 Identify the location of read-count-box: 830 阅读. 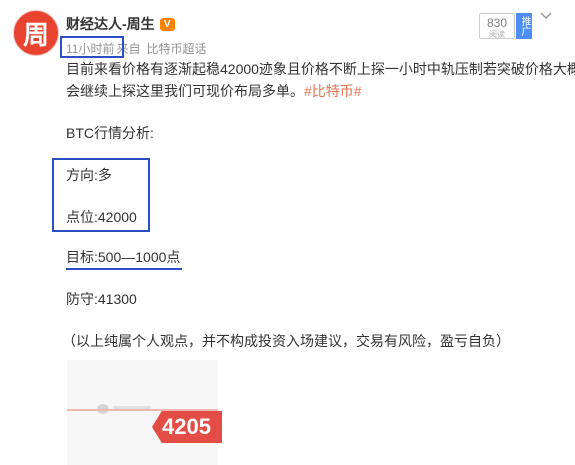
(497, 26).